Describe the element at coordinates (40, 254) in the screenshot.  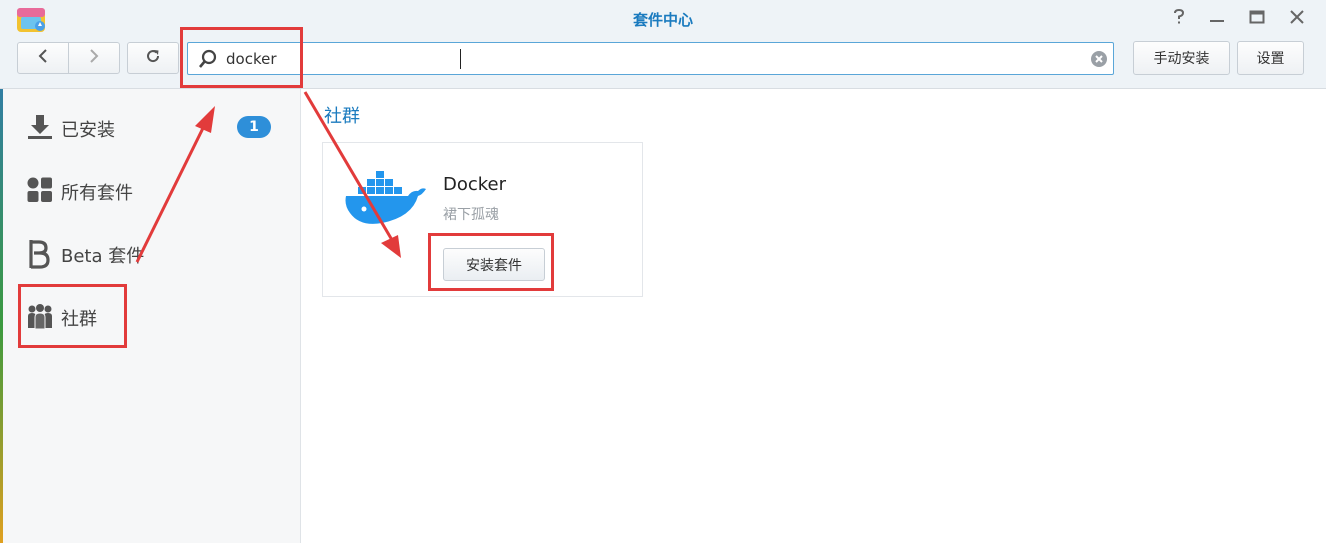
I see `beta-icon` at that location.